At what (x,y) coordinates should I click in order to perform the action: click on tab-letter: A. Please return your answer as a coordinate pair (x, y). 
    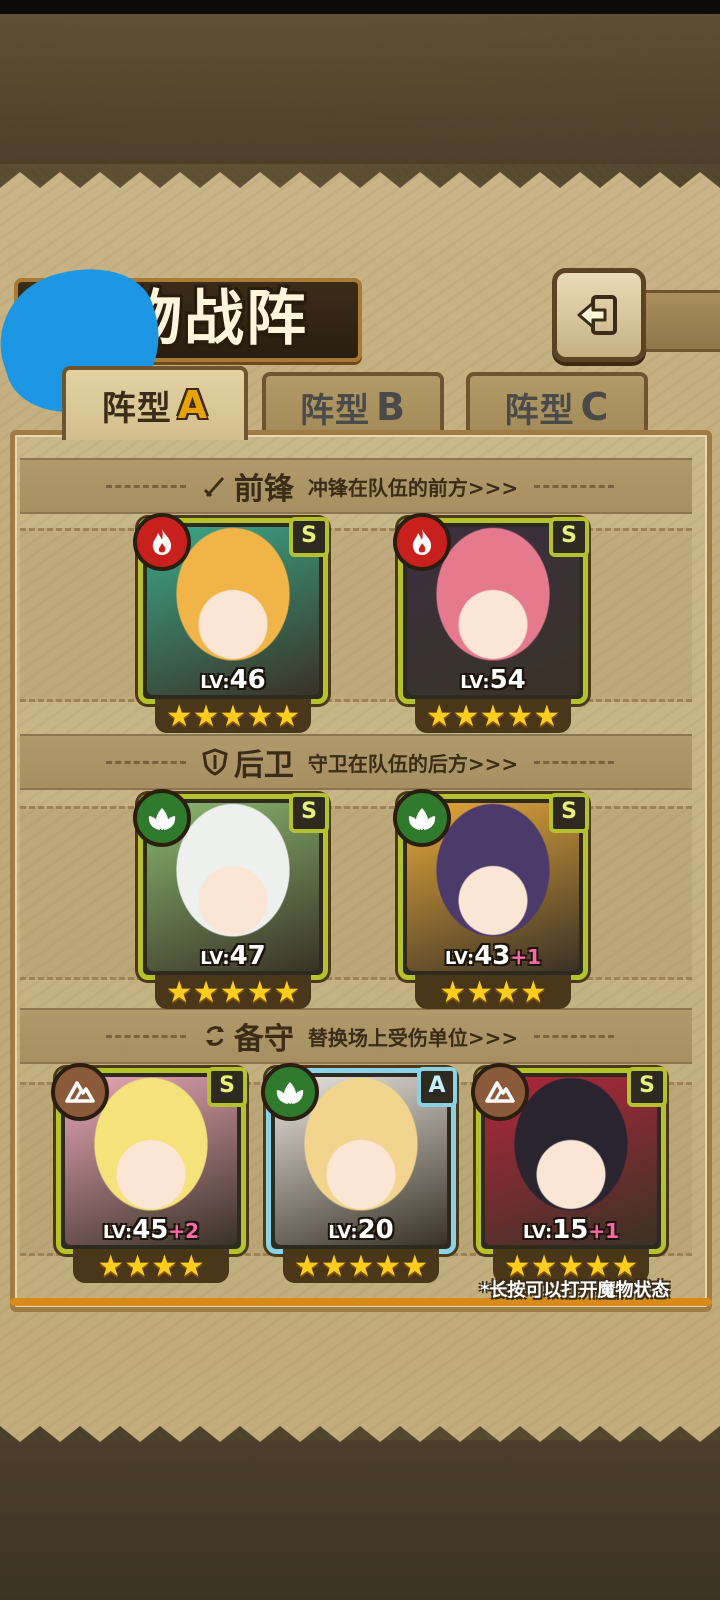
    Looking at the image, I should click on (193, 405).